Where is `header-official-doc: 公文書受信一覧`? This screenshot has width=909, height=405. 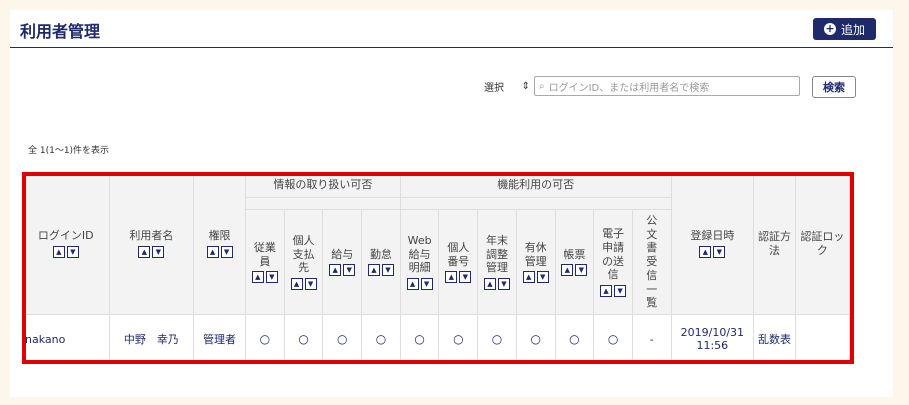 header-official-doc: 公文書受信一覧 is located at coordinates (651, 262).